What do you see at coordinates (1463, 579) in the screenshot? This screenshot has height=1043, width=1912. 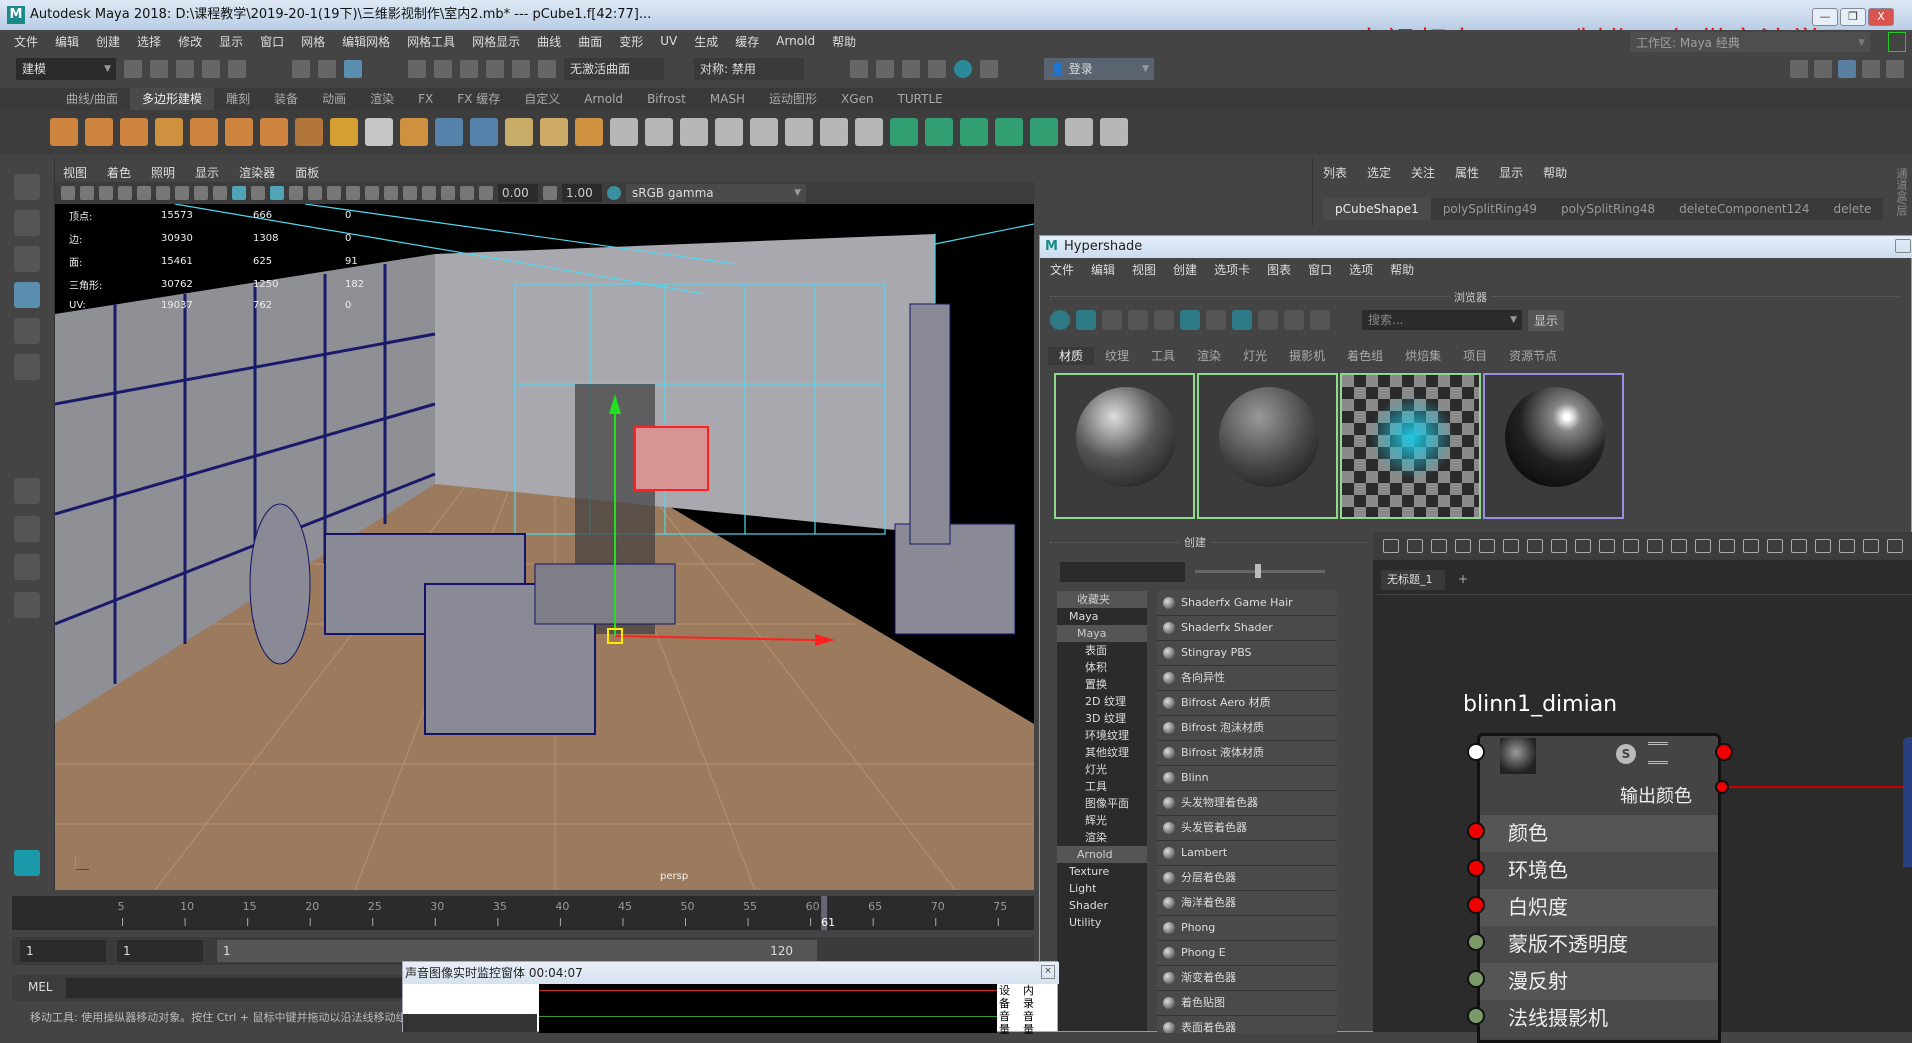 I see `add-tab-button: +` at bounding box center [1463, 579].